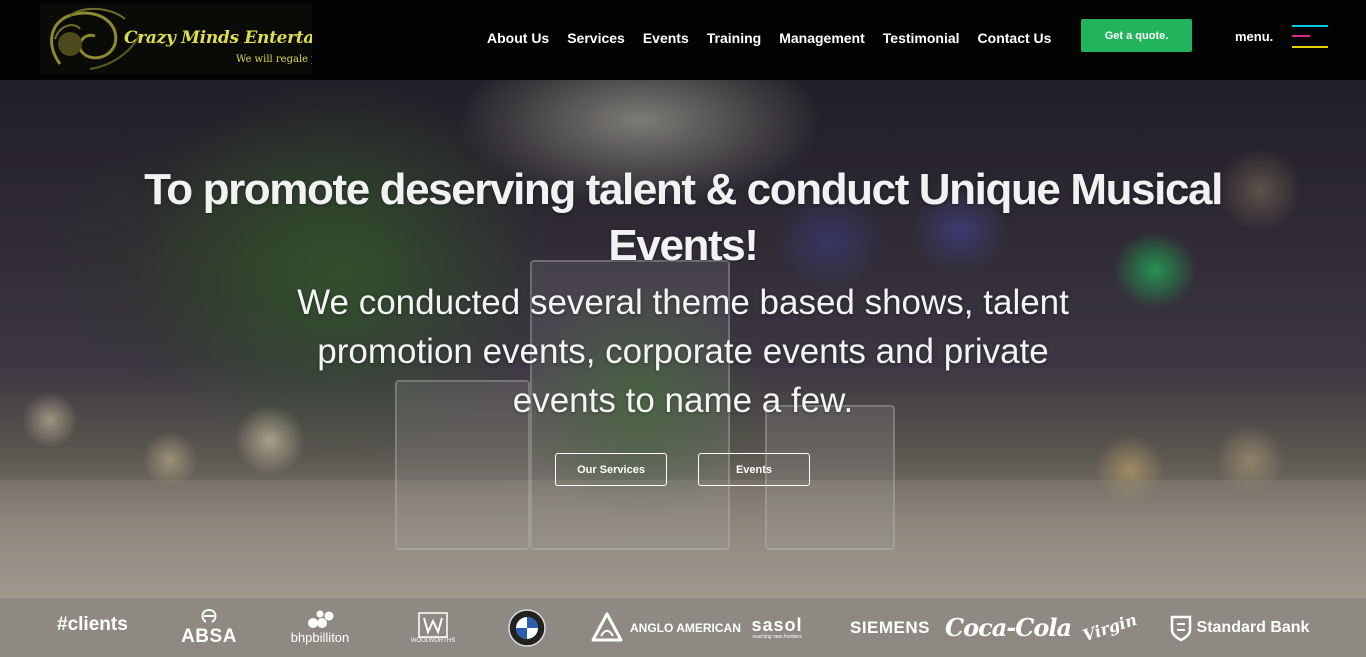  Describe the element at coordinates (218, 38) in the screenshot. I see `brand-name: Crazy Minds Entertainment` at that location.